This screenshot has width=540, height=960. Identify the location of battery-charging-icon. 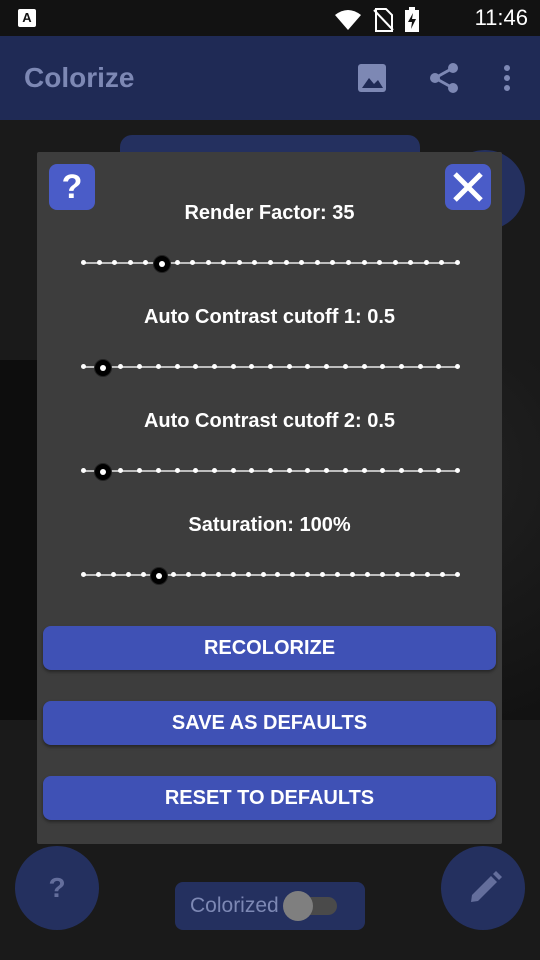
(412, 19).